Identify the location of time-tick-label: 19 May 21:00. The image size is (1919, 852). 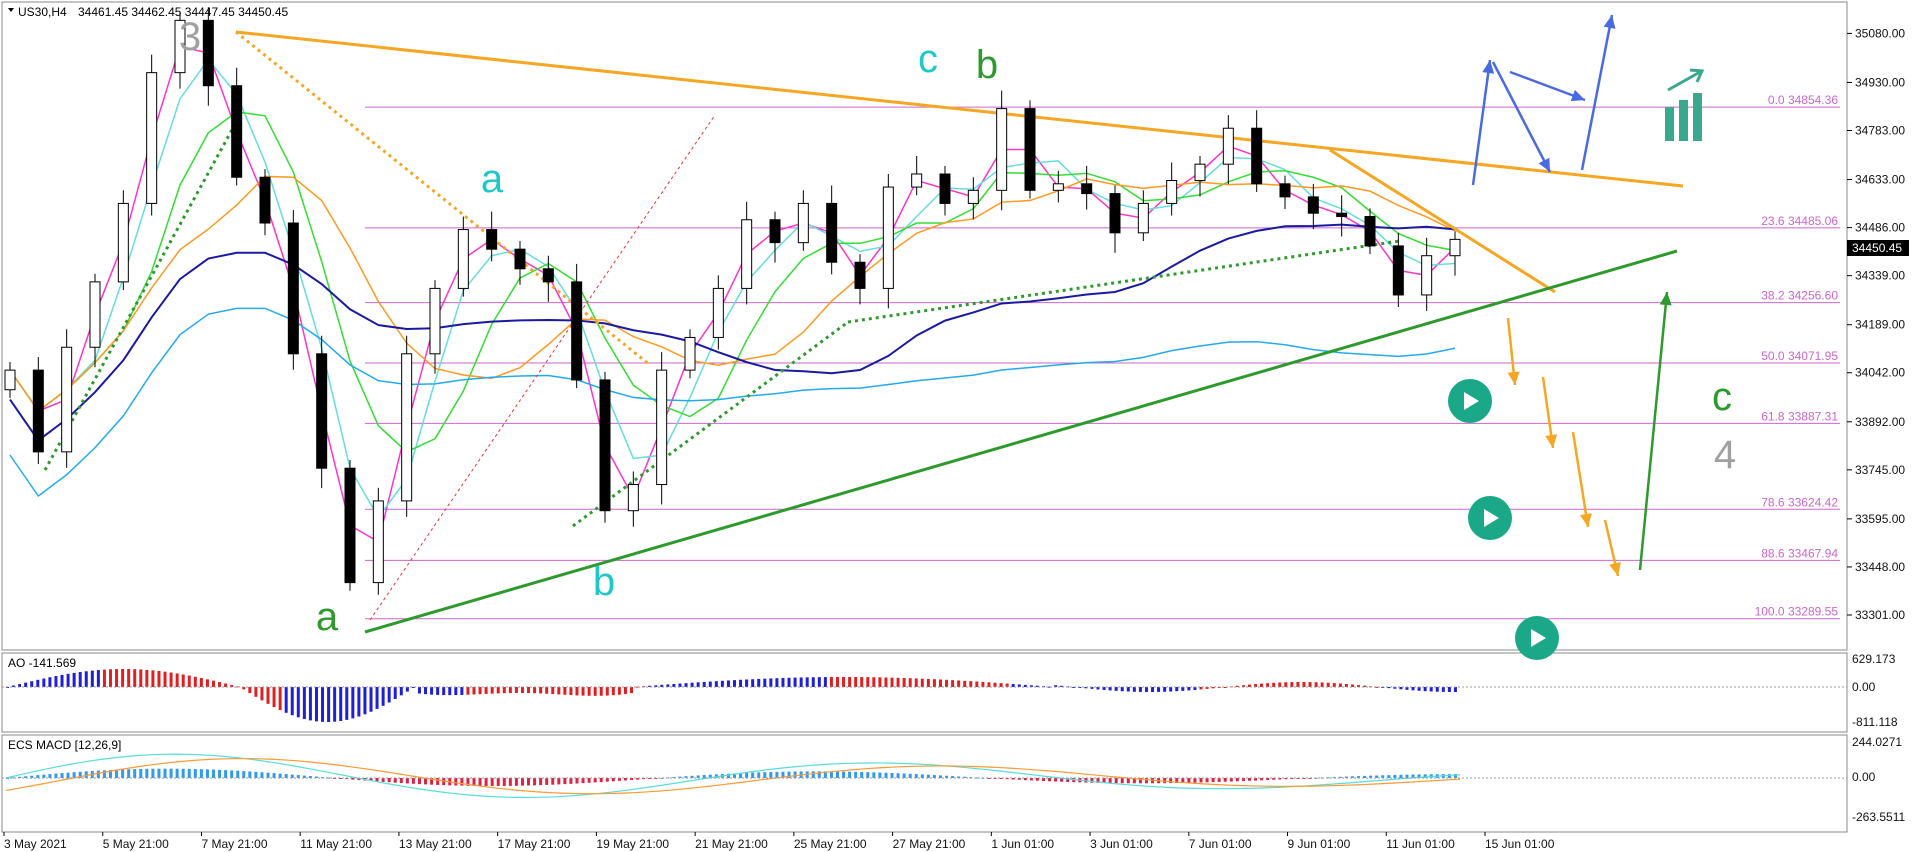
(632, 844).